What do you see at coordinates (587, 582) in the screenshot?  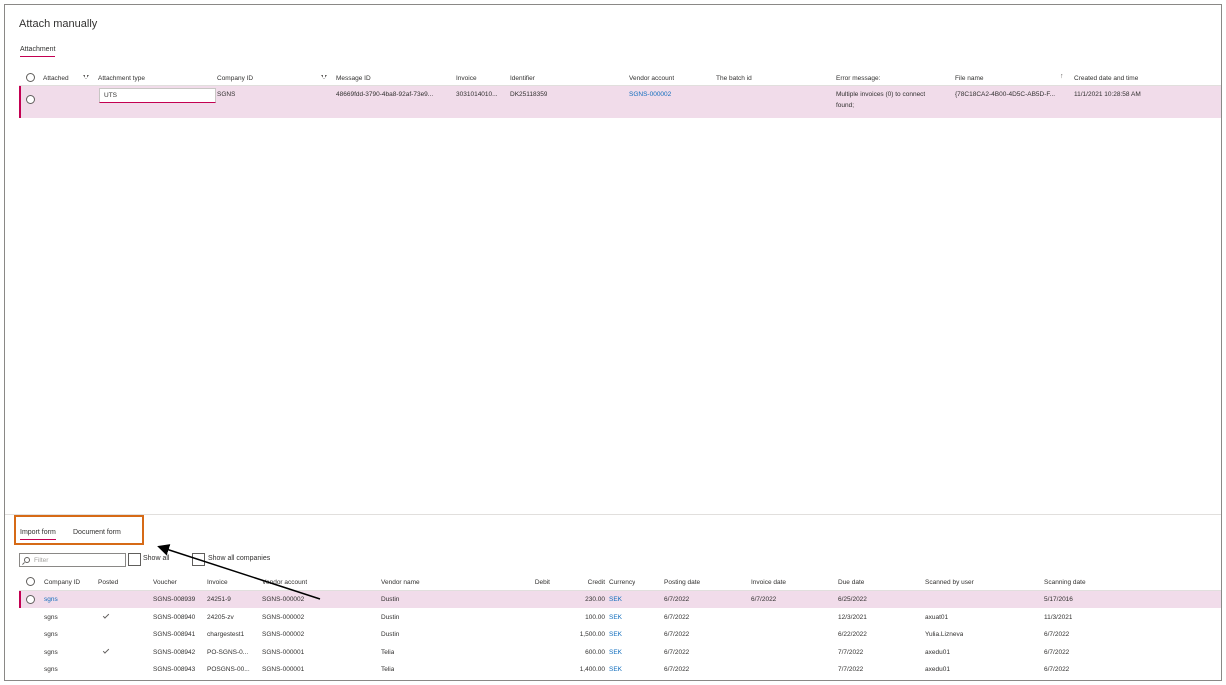 I see `col-credit: Credit` at bounding box center [587, 582].